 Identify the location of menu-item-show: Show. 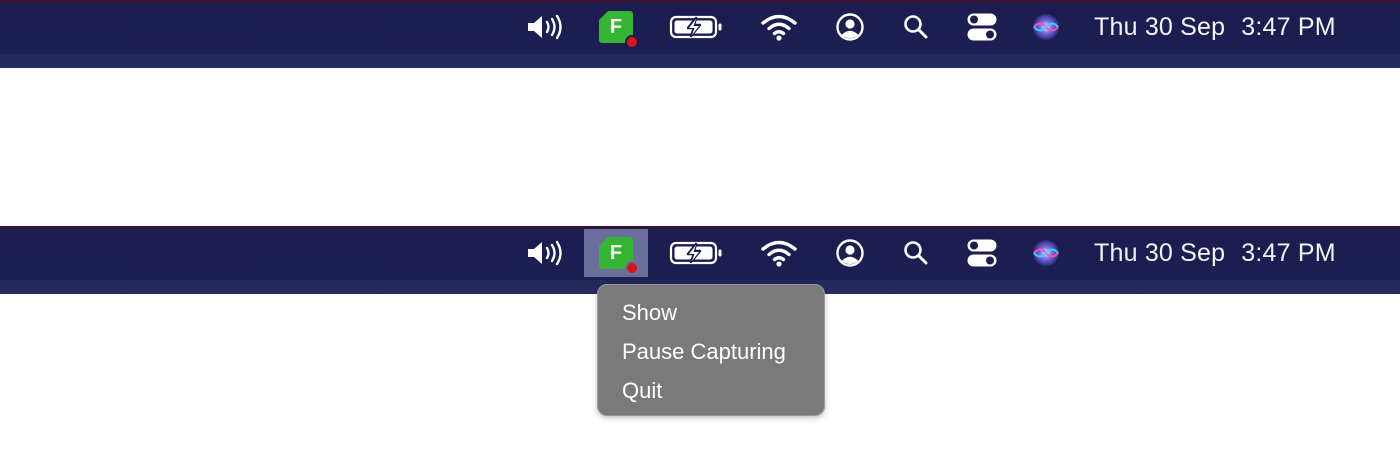
(711, 314).